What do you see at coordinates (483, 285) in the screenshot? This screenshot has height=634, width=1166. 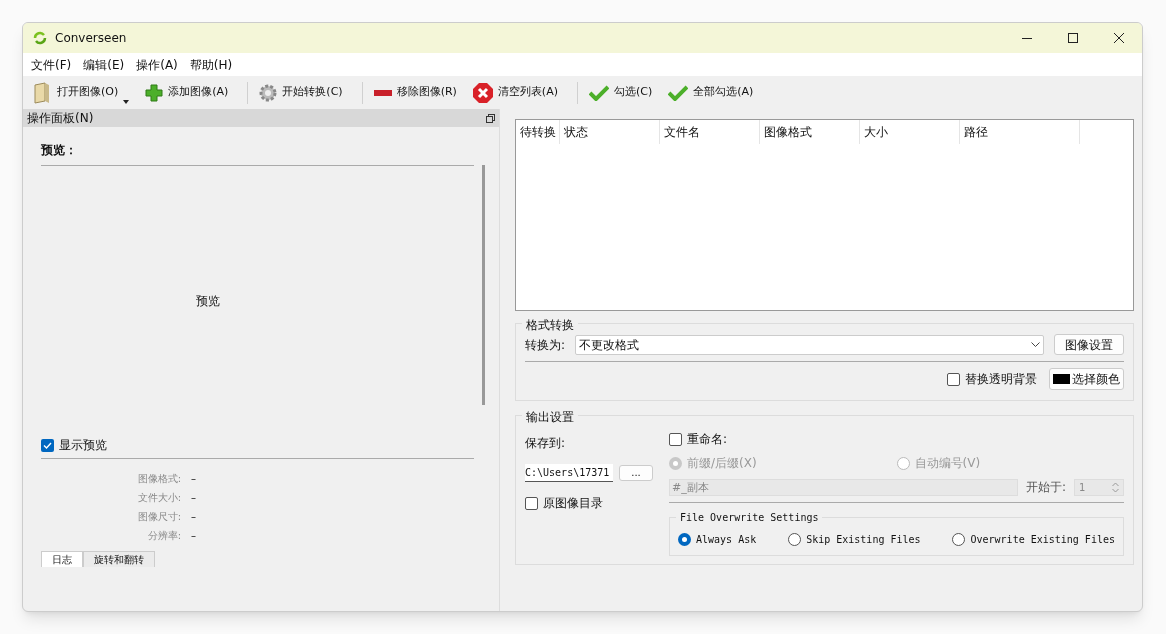 I see `scrollbar-thumb` at bounding box center [483, 285].